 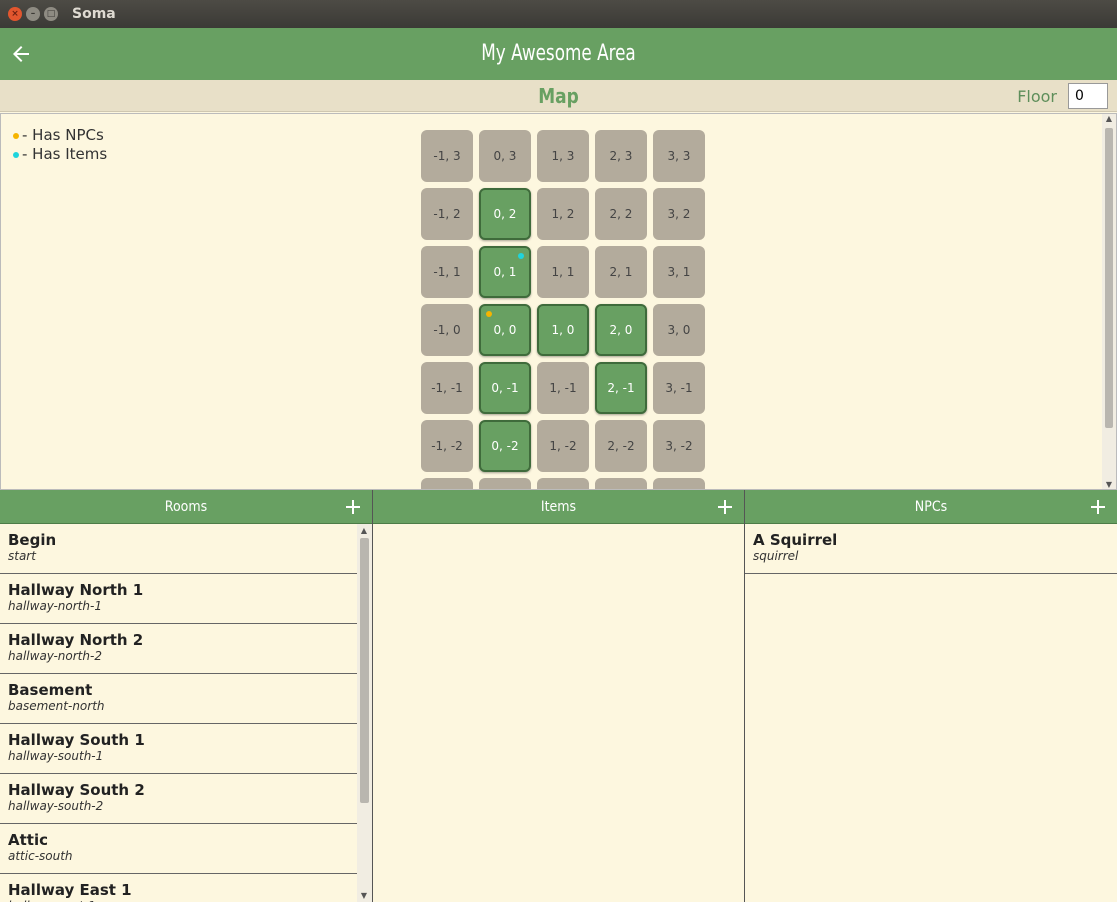 I want to click on map-cell-label: 2, 1, so click(x=621, y=272).